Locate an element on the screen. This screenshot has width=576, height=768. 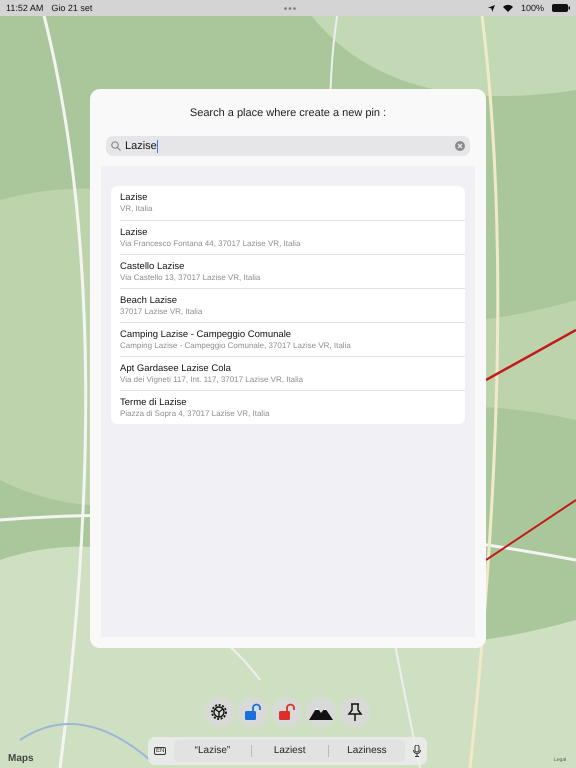
result-address: Camping Lazise - Campeggio Comunale, 37017 Lazise VR, Italia is located at coordinates (236, 345).